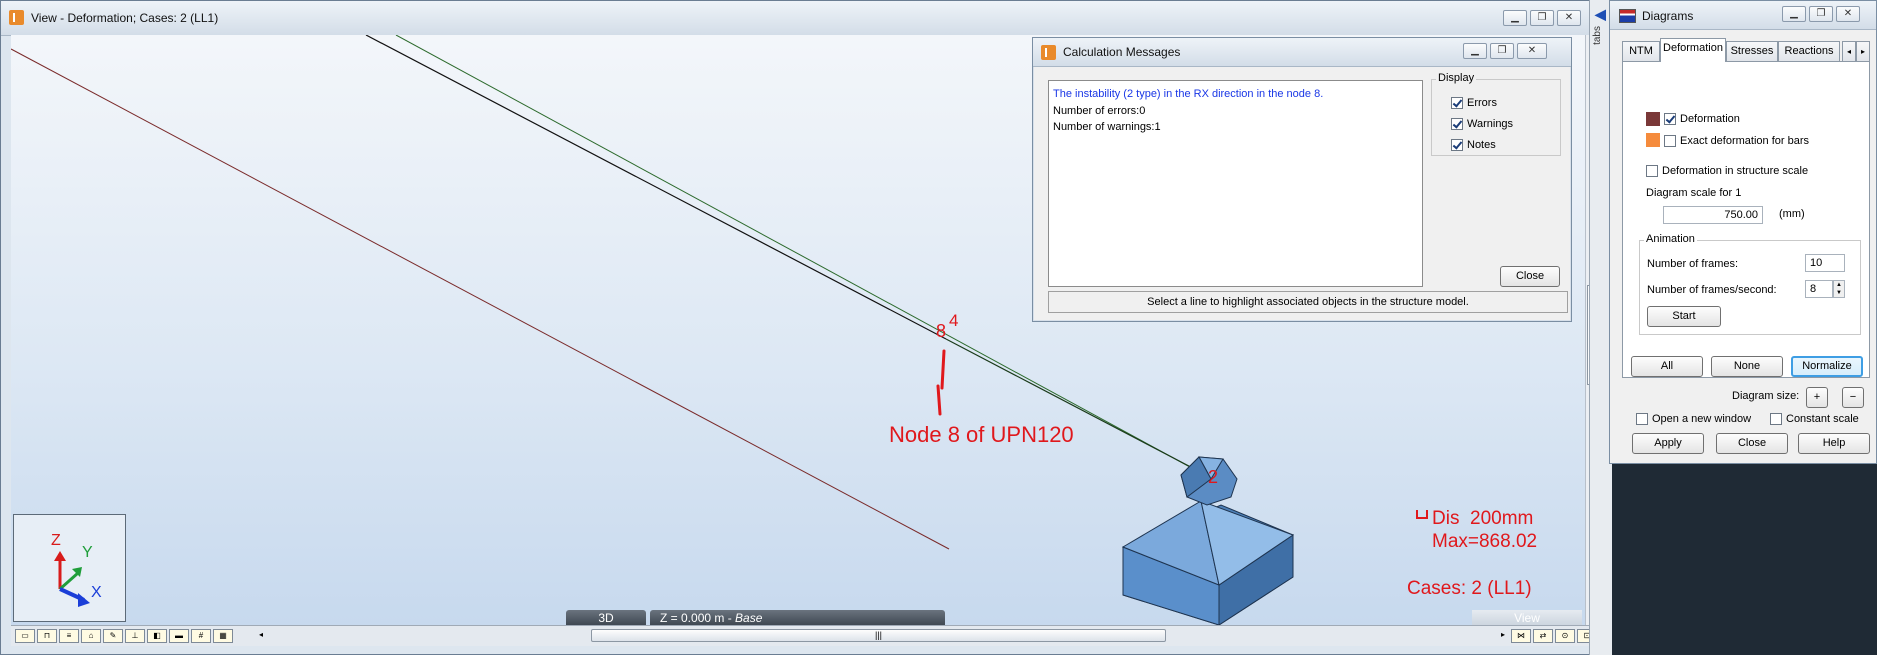 Image resolution: width=1877 pixels, height=655 pixels. What do you see at coordinates (1521, 636) in the screenshot?
I see `toolbar-icon-r1: ⋈` at bounding box center [1521, 636].